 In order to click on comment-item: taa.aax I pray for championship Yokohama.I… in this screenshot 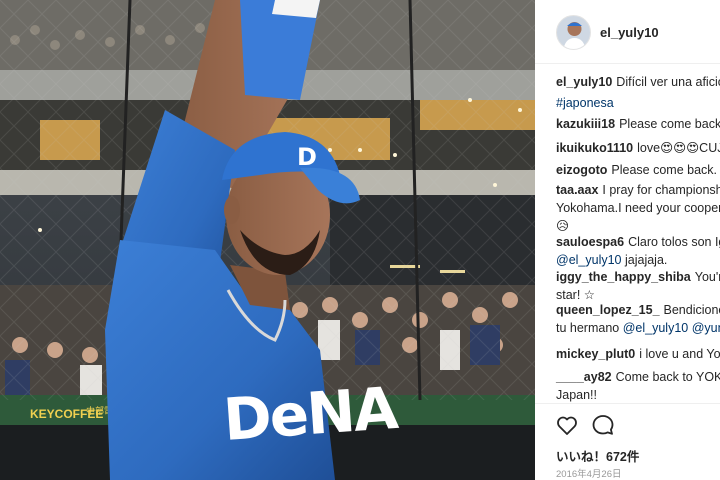, I will do `click(638, 208)`.